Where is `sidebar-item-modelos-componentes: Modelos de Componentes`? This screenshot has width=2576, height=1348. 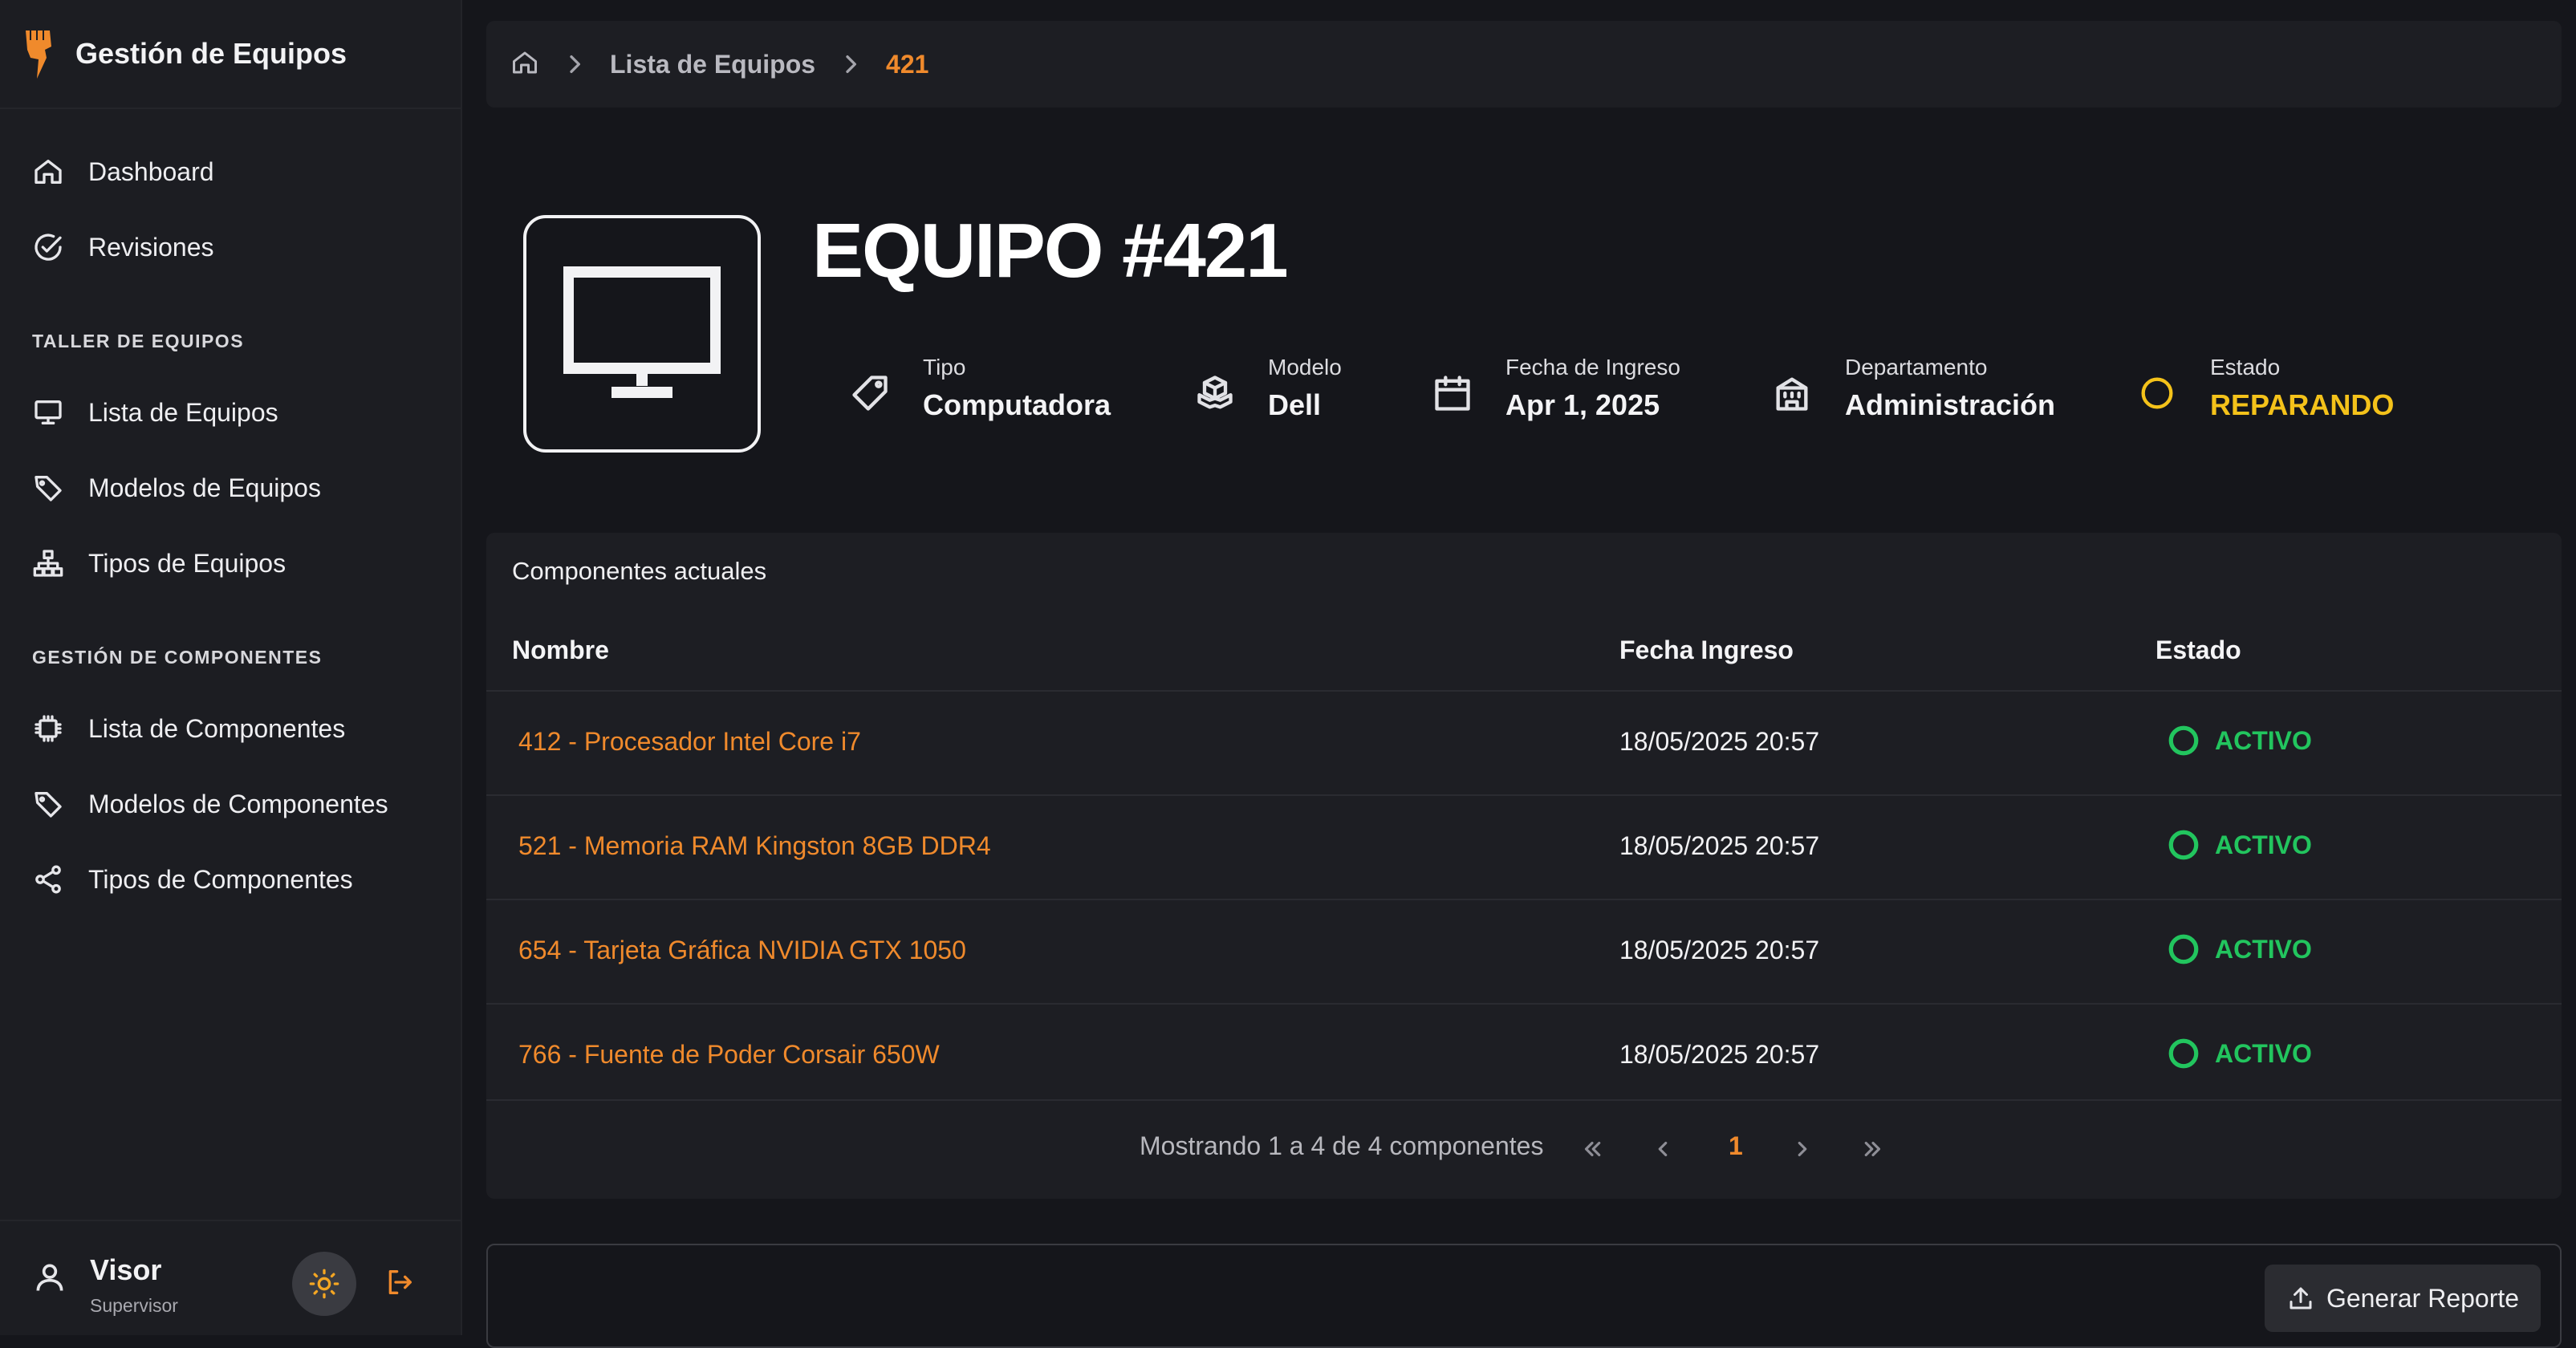 sidebar-item-modelos-componentes: Modelos de Componentes is located at coordinates (210, 804).